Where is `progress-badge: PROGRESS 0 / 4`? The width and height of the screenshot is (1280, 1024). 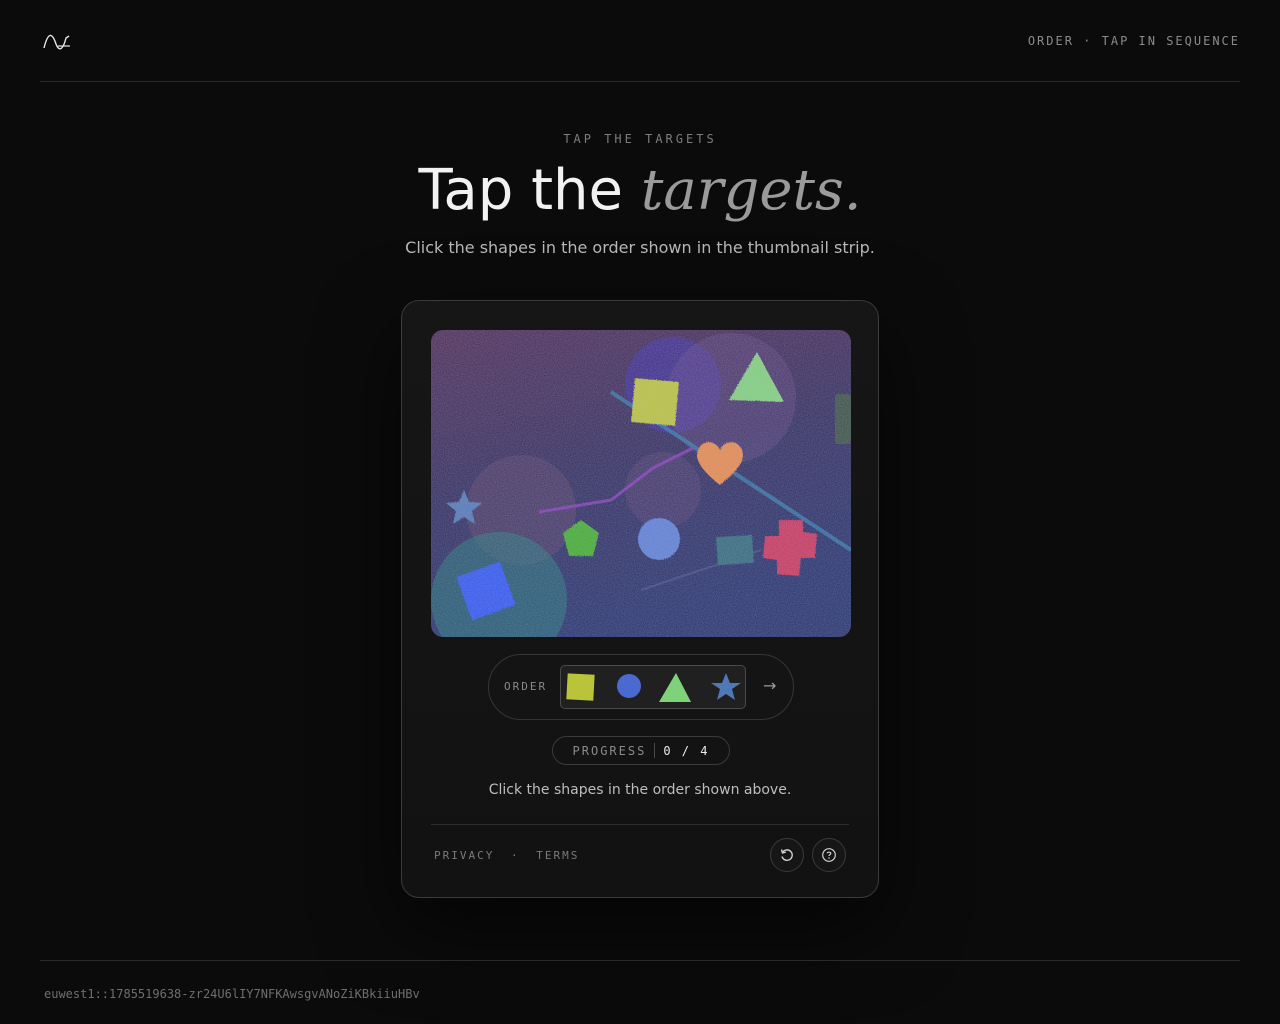 progress-badge: PROGRESS 0 / 4 is located at coordinates (641, 750).